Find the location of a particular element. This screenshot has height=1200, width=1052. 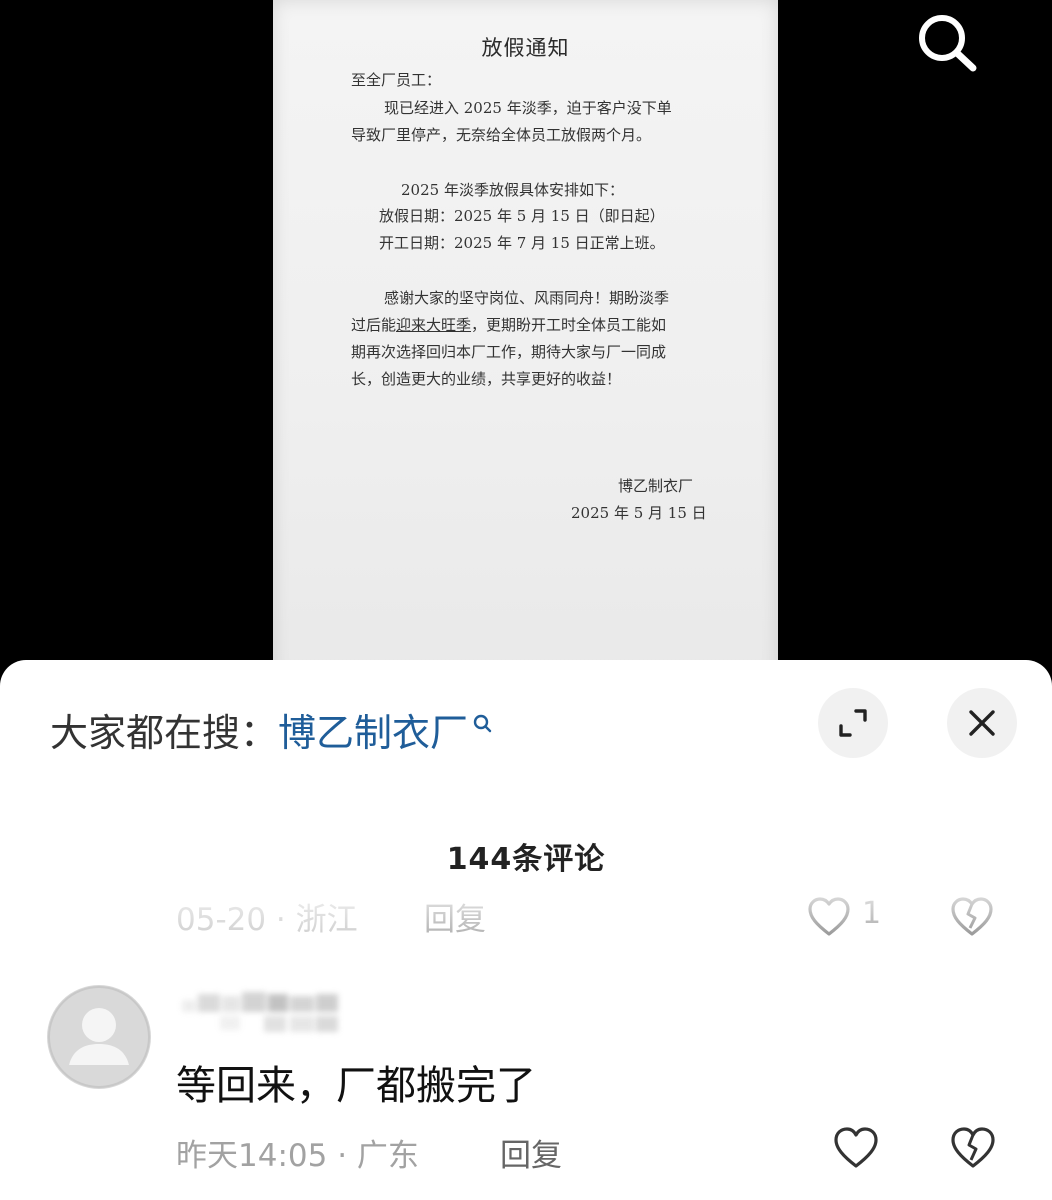

notice-line: 感谢大家的坚守岗位、风雨同舟！期盼淡季 is located at coordinates (527, 298).